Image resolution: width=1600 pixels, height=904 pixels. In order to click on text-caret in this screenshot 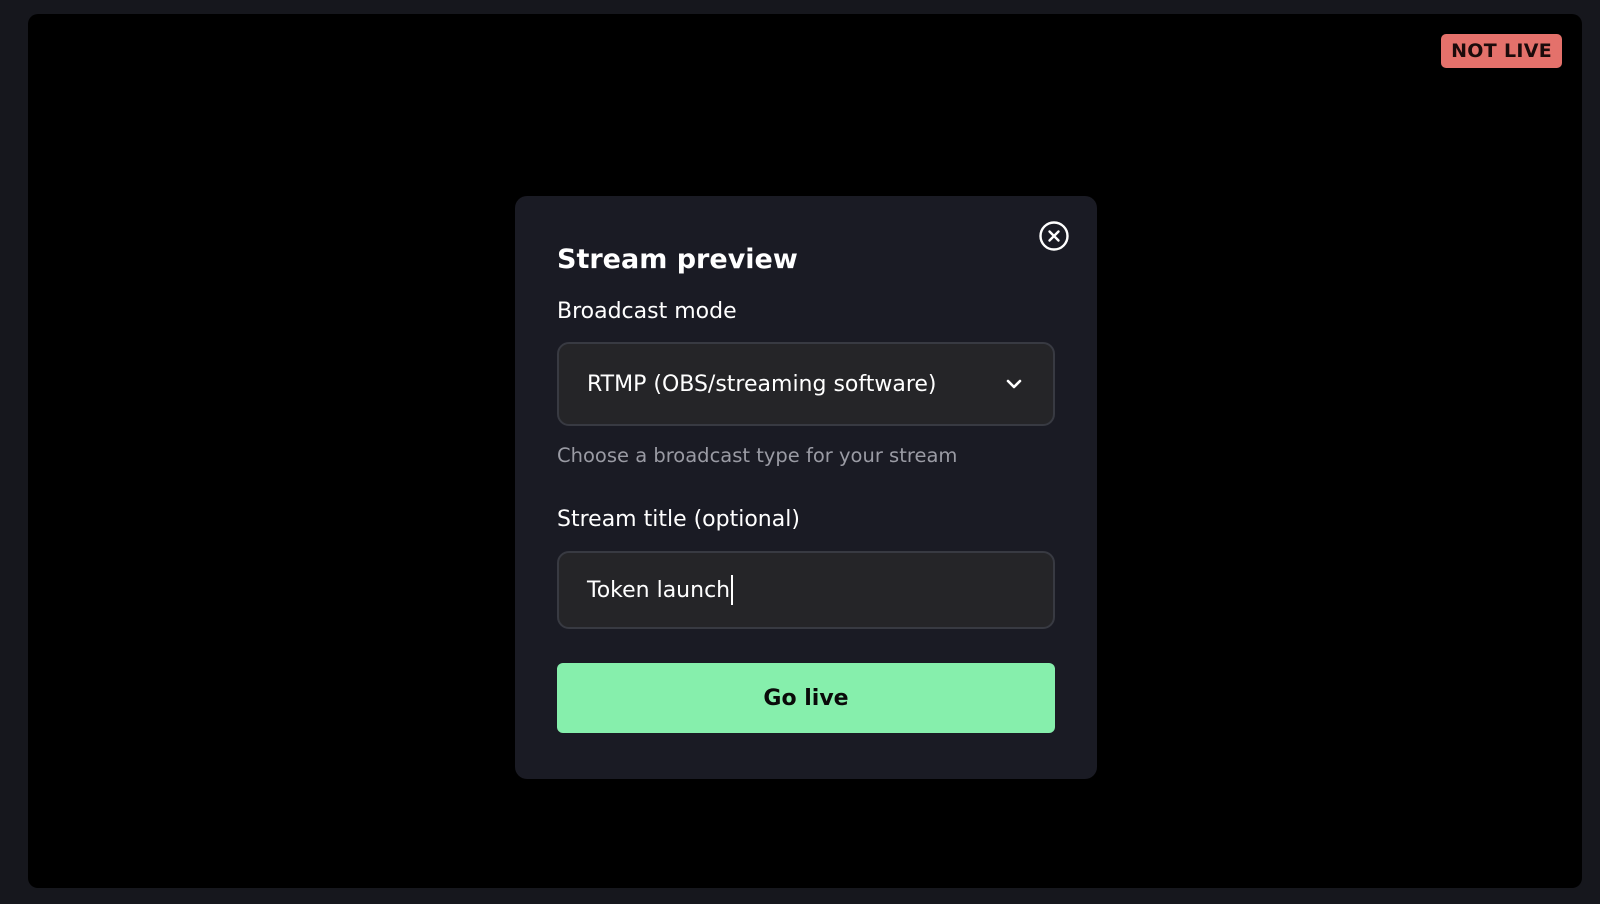, I will do `click(732, 590)`.